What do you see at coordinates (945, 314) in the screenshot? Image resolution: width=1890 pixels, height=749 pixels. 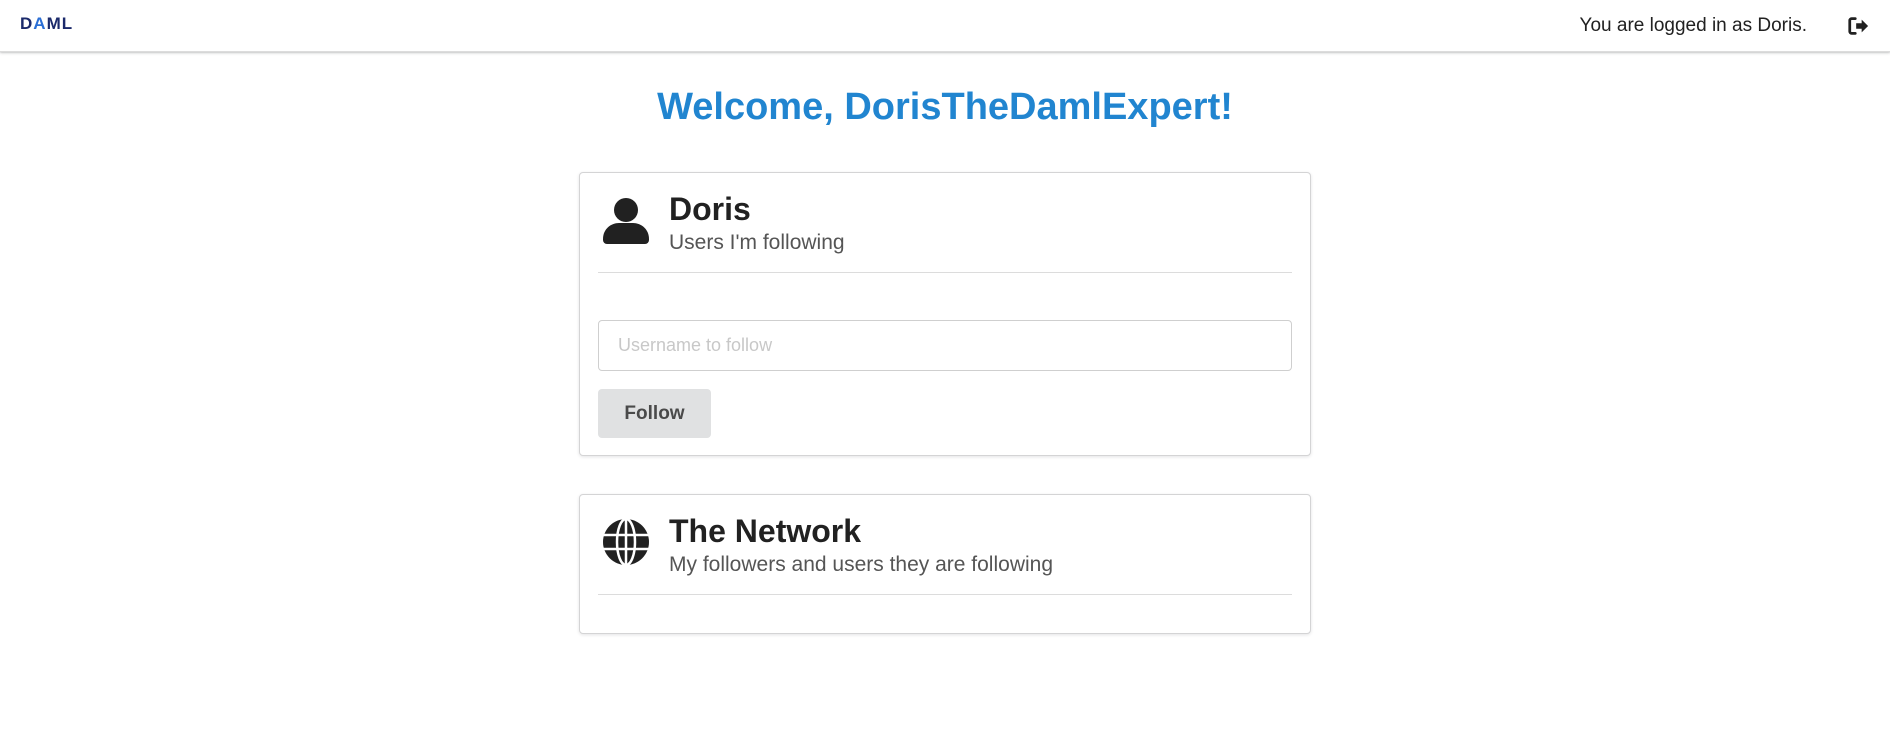 I see `following-card: Doris Users I'm following Follow` at bounding box center [945, 314].